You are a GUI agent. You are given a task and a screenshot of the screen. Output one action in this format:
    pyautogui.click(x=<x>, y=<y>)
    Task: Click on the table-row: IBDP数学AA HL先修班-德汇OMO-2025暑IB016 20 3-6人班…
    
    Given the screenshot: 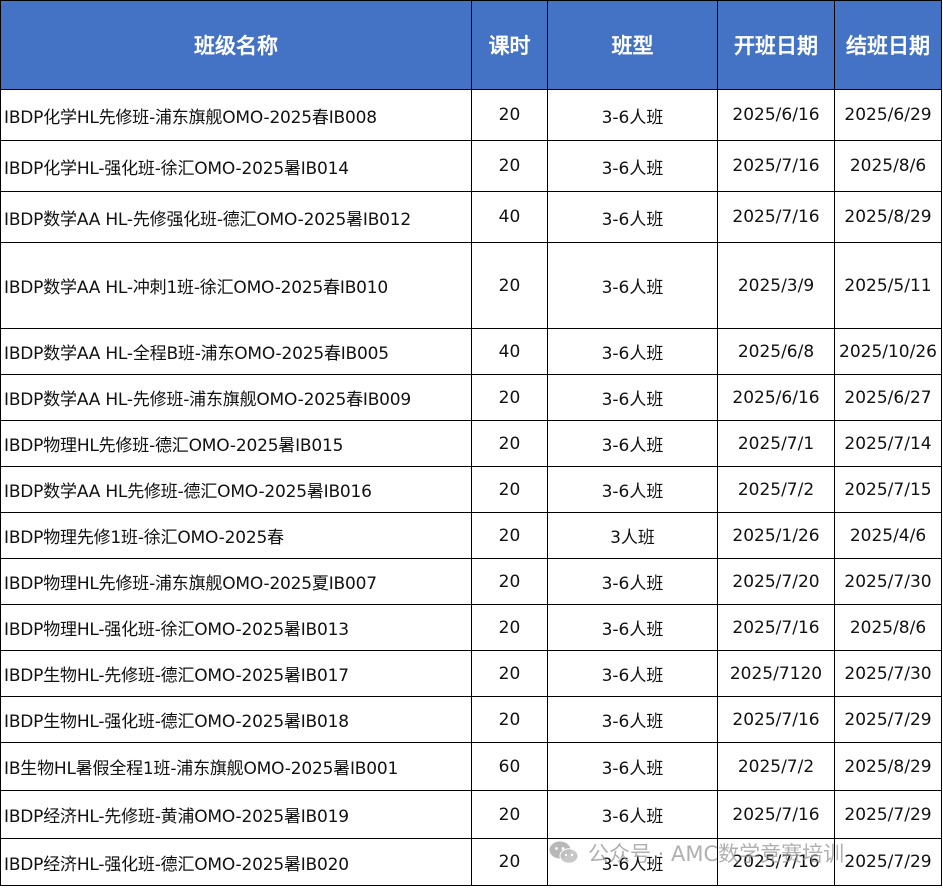 What is the action you would take?
    pyautogui.click(x=471, y=489)
    